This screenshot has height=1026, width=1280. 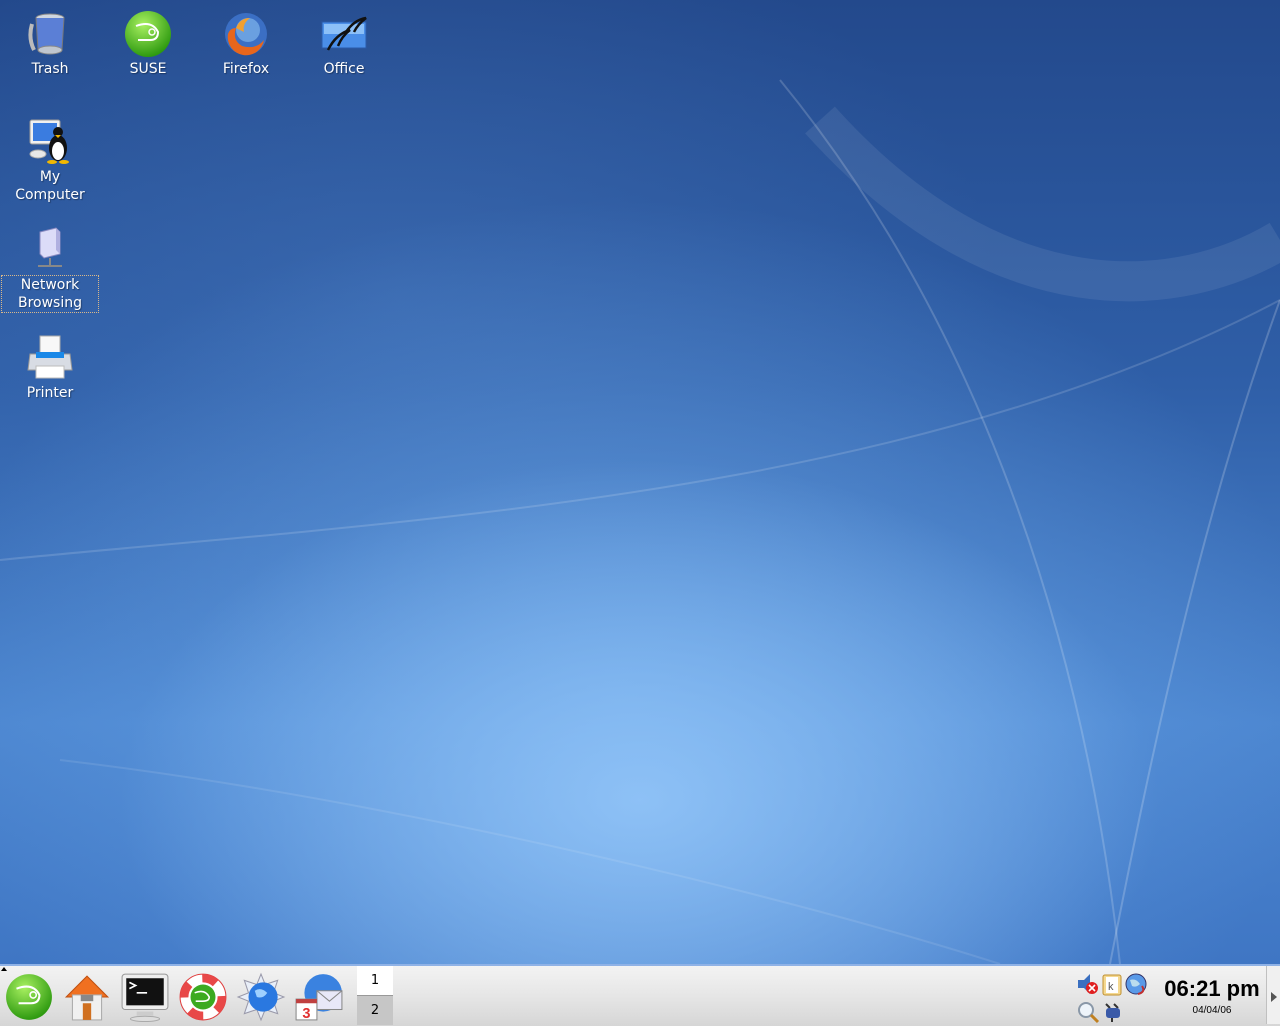 I want to click on desktop-pager: 1 2, so click(x=375, y=995).